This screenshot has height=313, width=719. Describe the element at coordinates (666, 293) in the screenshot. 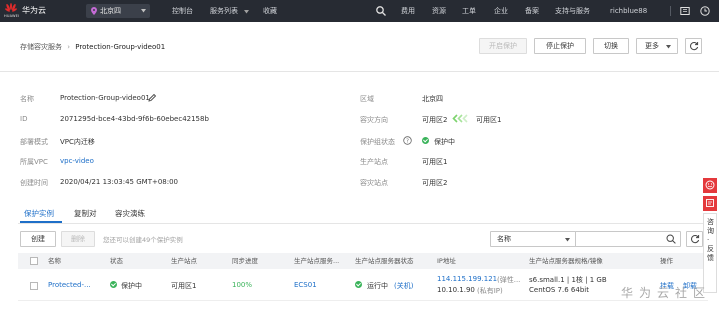

I see `watermark-text: 华为云社区` at that location.